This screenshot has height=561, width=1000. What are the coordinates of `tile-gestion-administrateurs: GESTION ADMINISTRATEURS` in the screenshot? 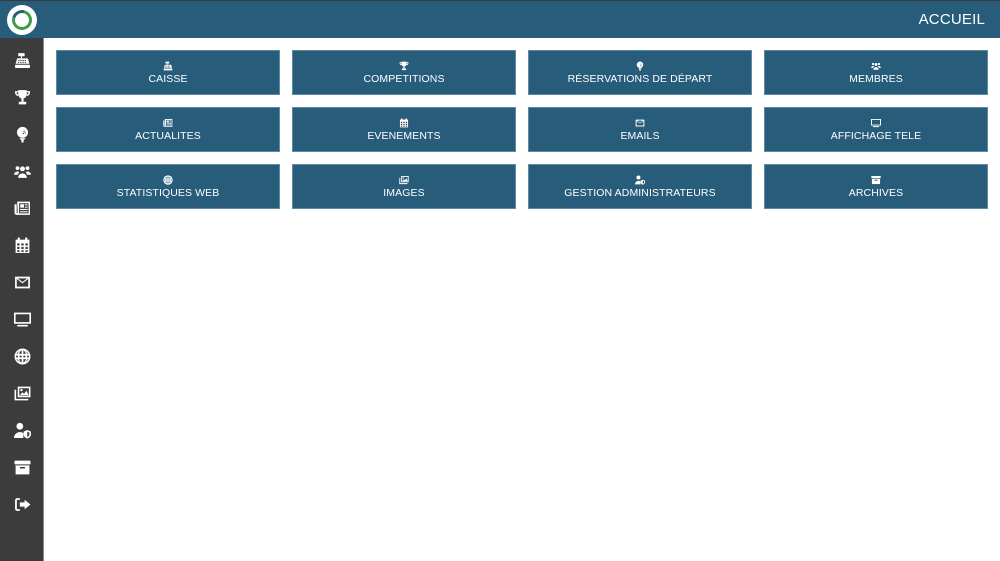 It's located at (640, 186).